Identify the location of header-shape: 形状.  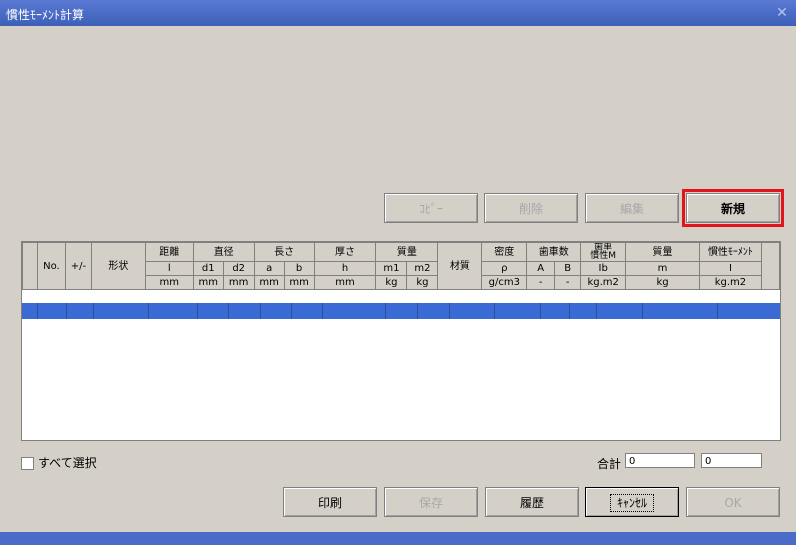
(118, 266).